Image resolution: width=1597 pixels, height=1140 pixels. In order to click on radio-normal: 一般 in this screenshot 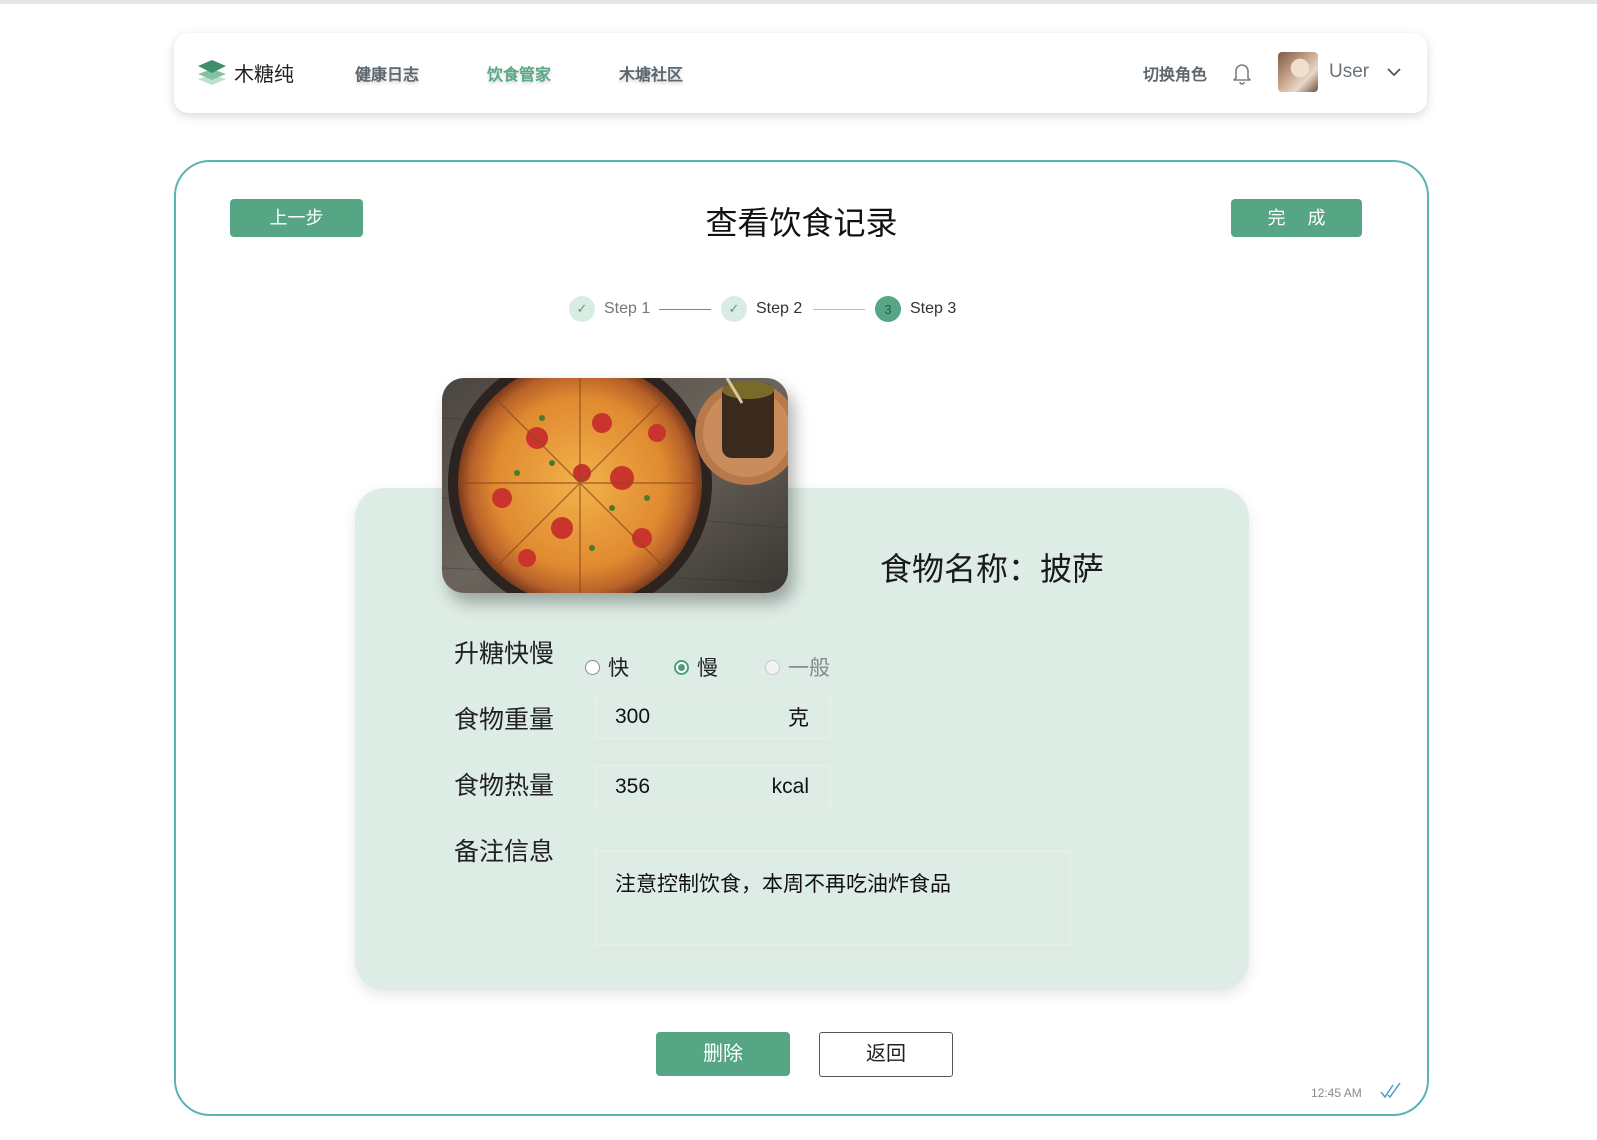, I will do `click(797, 667)`.